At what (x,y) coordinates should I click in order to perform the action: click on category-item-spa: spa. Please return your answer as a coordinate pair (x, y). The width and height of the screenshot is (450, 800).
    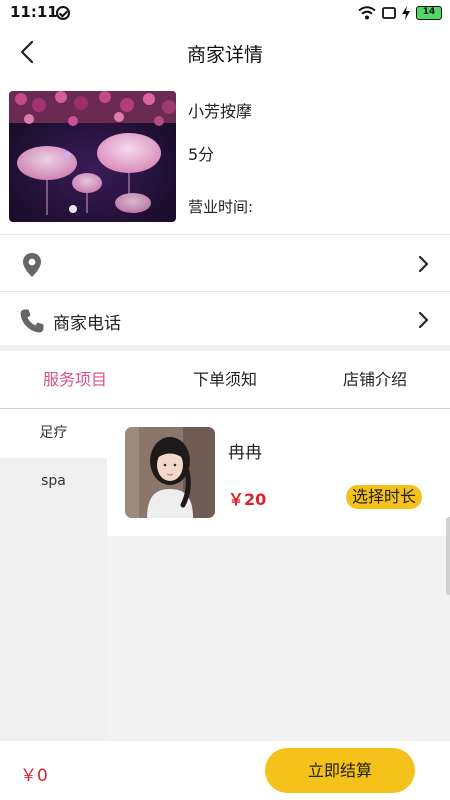
    Looking at the image, I should click on (53, 482).